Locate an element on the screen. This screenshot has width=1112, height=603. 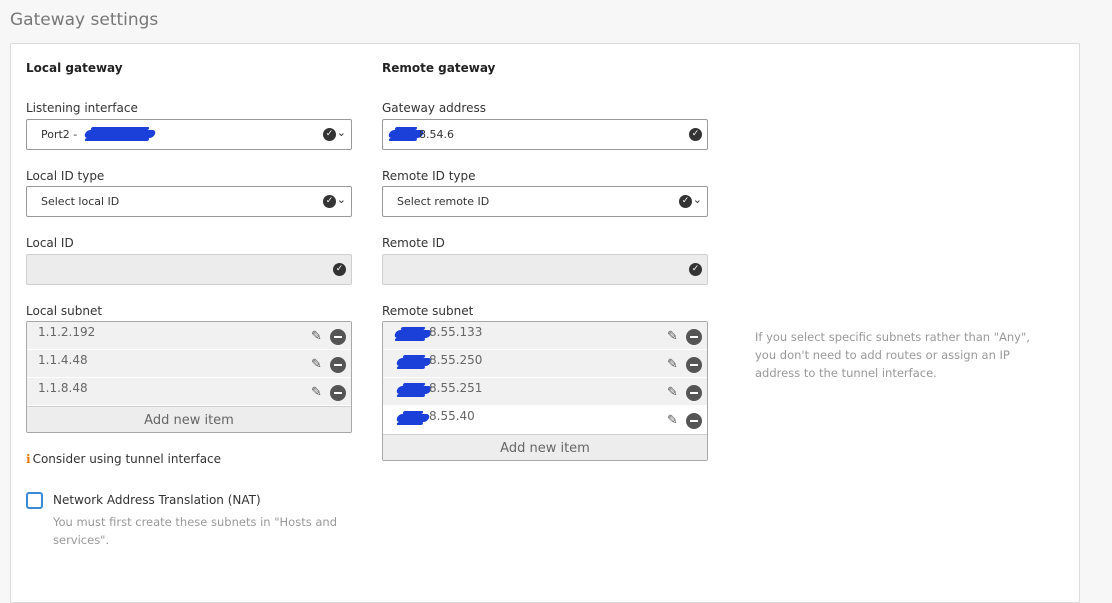
nat-checkbox is located at coordinates (34, 500).